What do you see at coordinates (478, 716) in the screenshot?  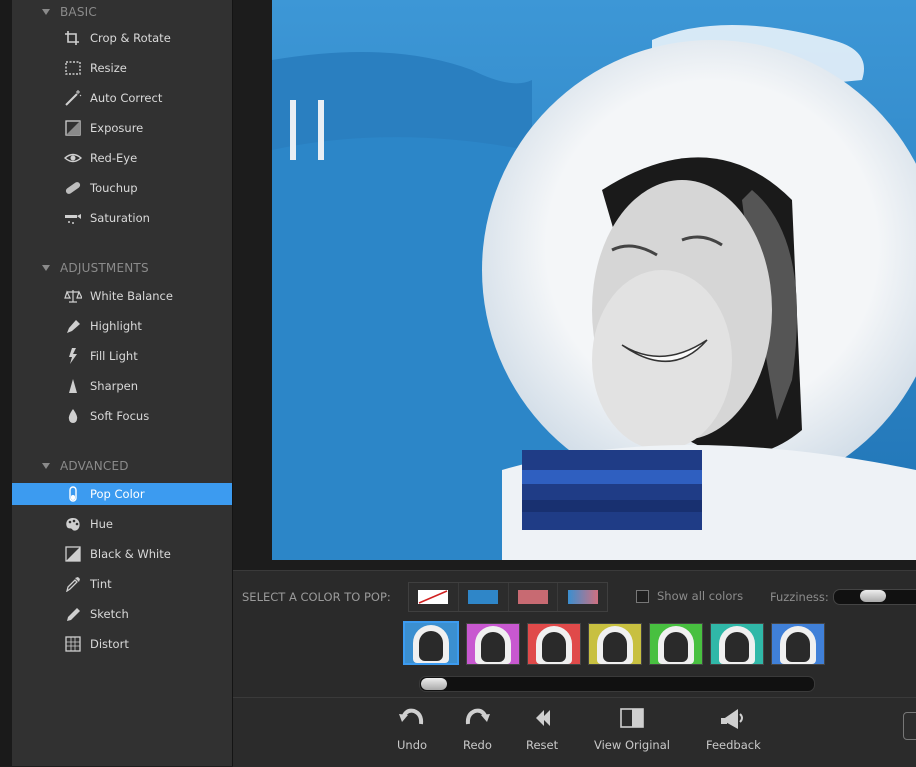 I see `redo-icon` at bounding box center [478, 716].